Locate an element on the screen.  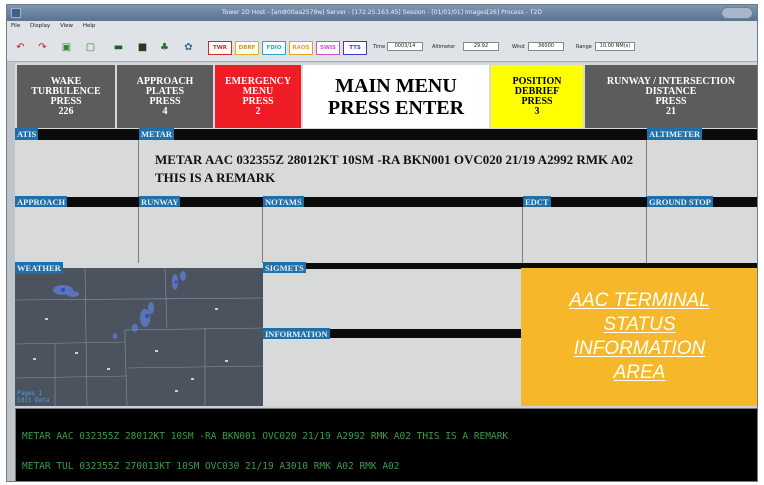
gear-icon: ✿ is located at coordinates (188, 47).